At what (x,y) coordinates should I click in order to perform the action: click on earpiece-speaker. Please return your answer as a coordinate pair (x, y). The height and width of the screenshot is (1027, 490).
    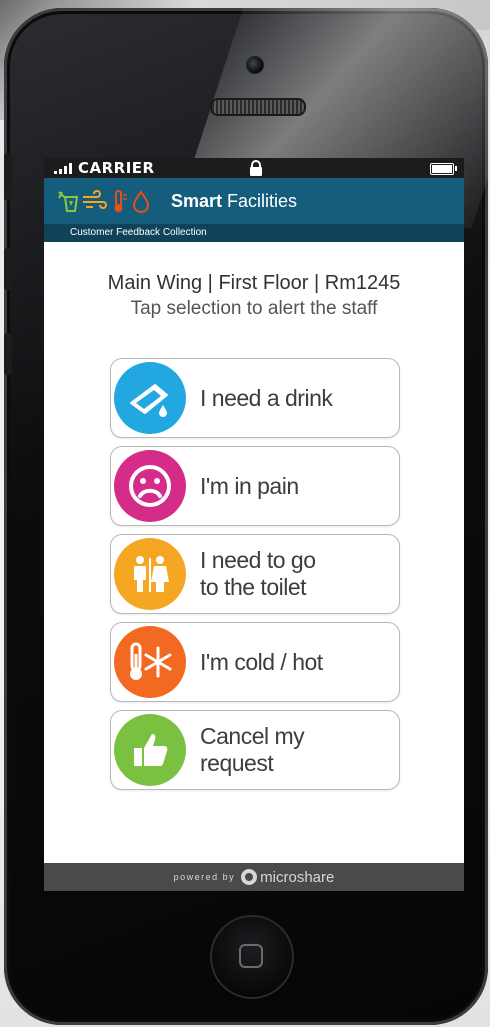
    Looking at the image, I should click on (258, 107).